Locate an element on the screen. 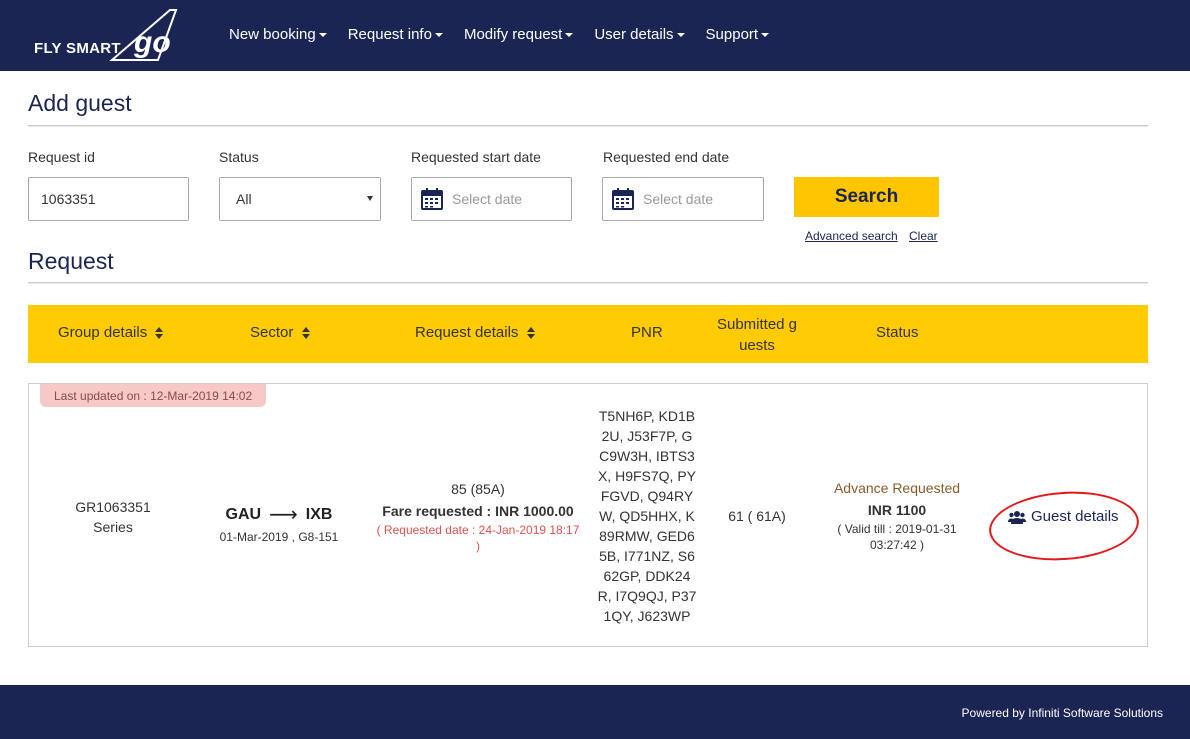  nav-modify-request: Modify request is located at coordinates (519, 34).